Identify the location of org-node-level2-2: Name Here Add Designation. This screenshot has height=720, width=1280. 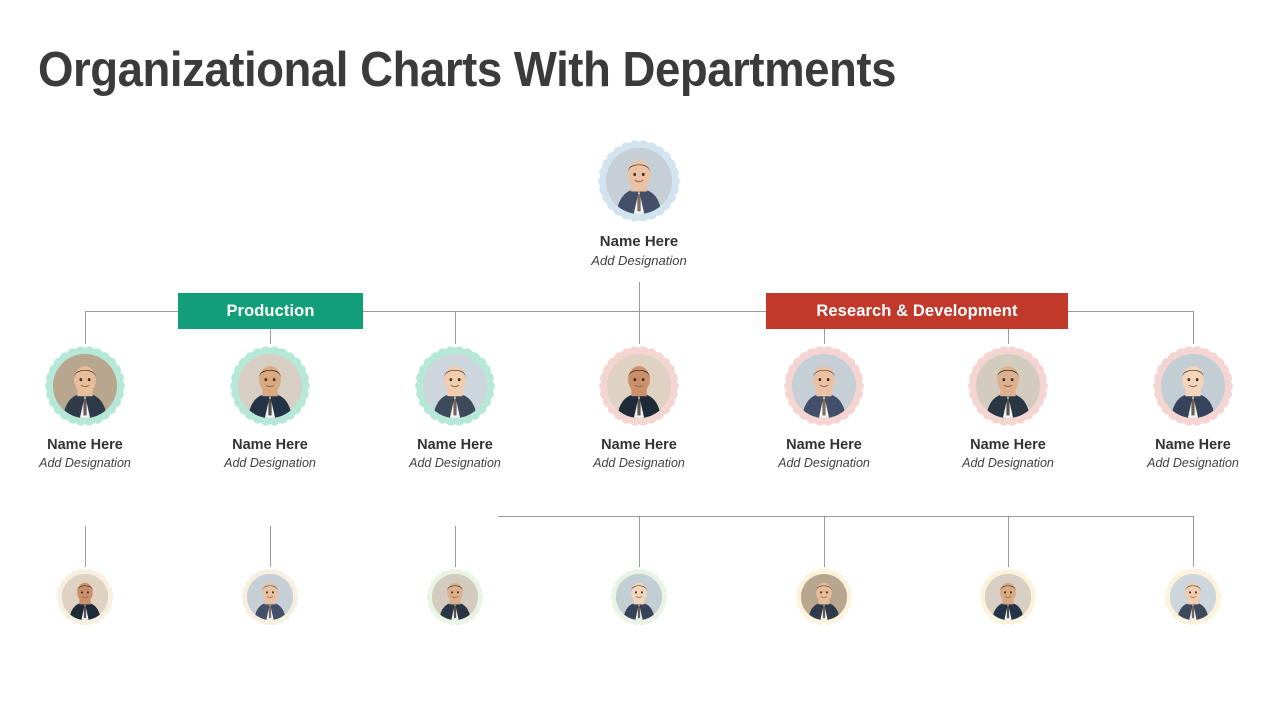
(270, 407).